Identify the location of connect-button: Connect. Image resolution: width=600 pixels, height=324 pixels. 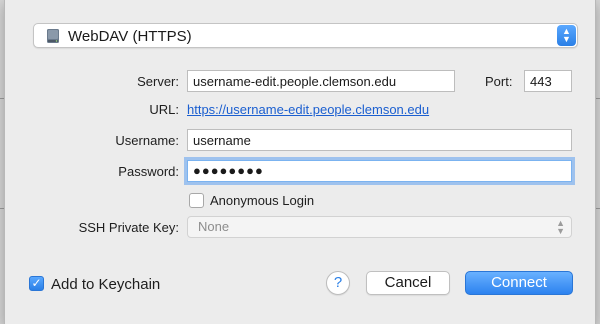
(519, 283).